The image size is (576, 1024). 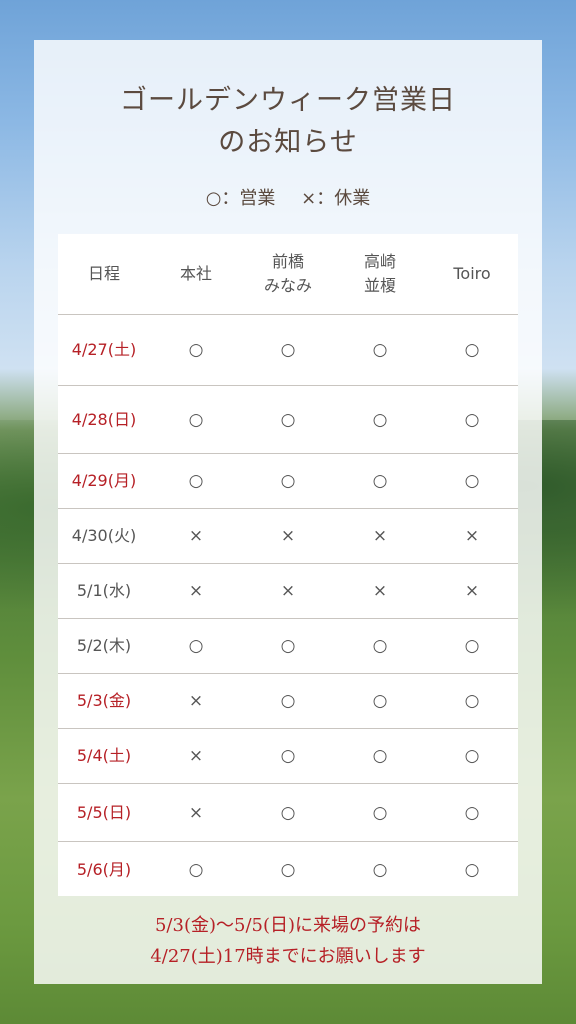 I want to click on table-row: 5/5(日) × ○ ○ ○, so click(x=288, y=813).